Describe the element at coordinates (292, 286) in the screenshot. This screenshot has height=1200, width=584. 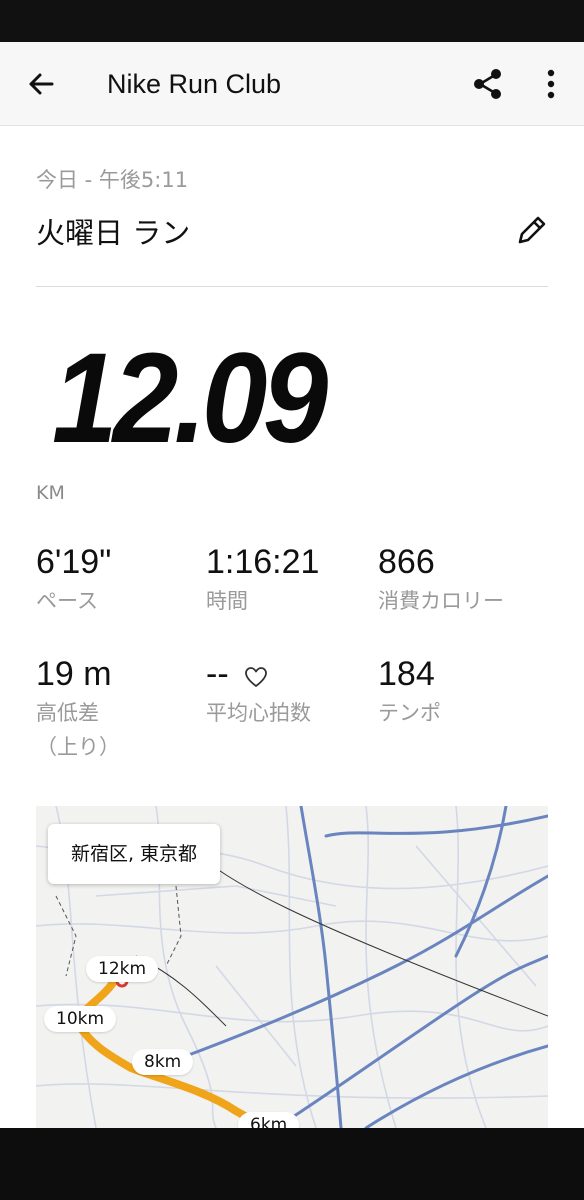
I see `divider` at that location.